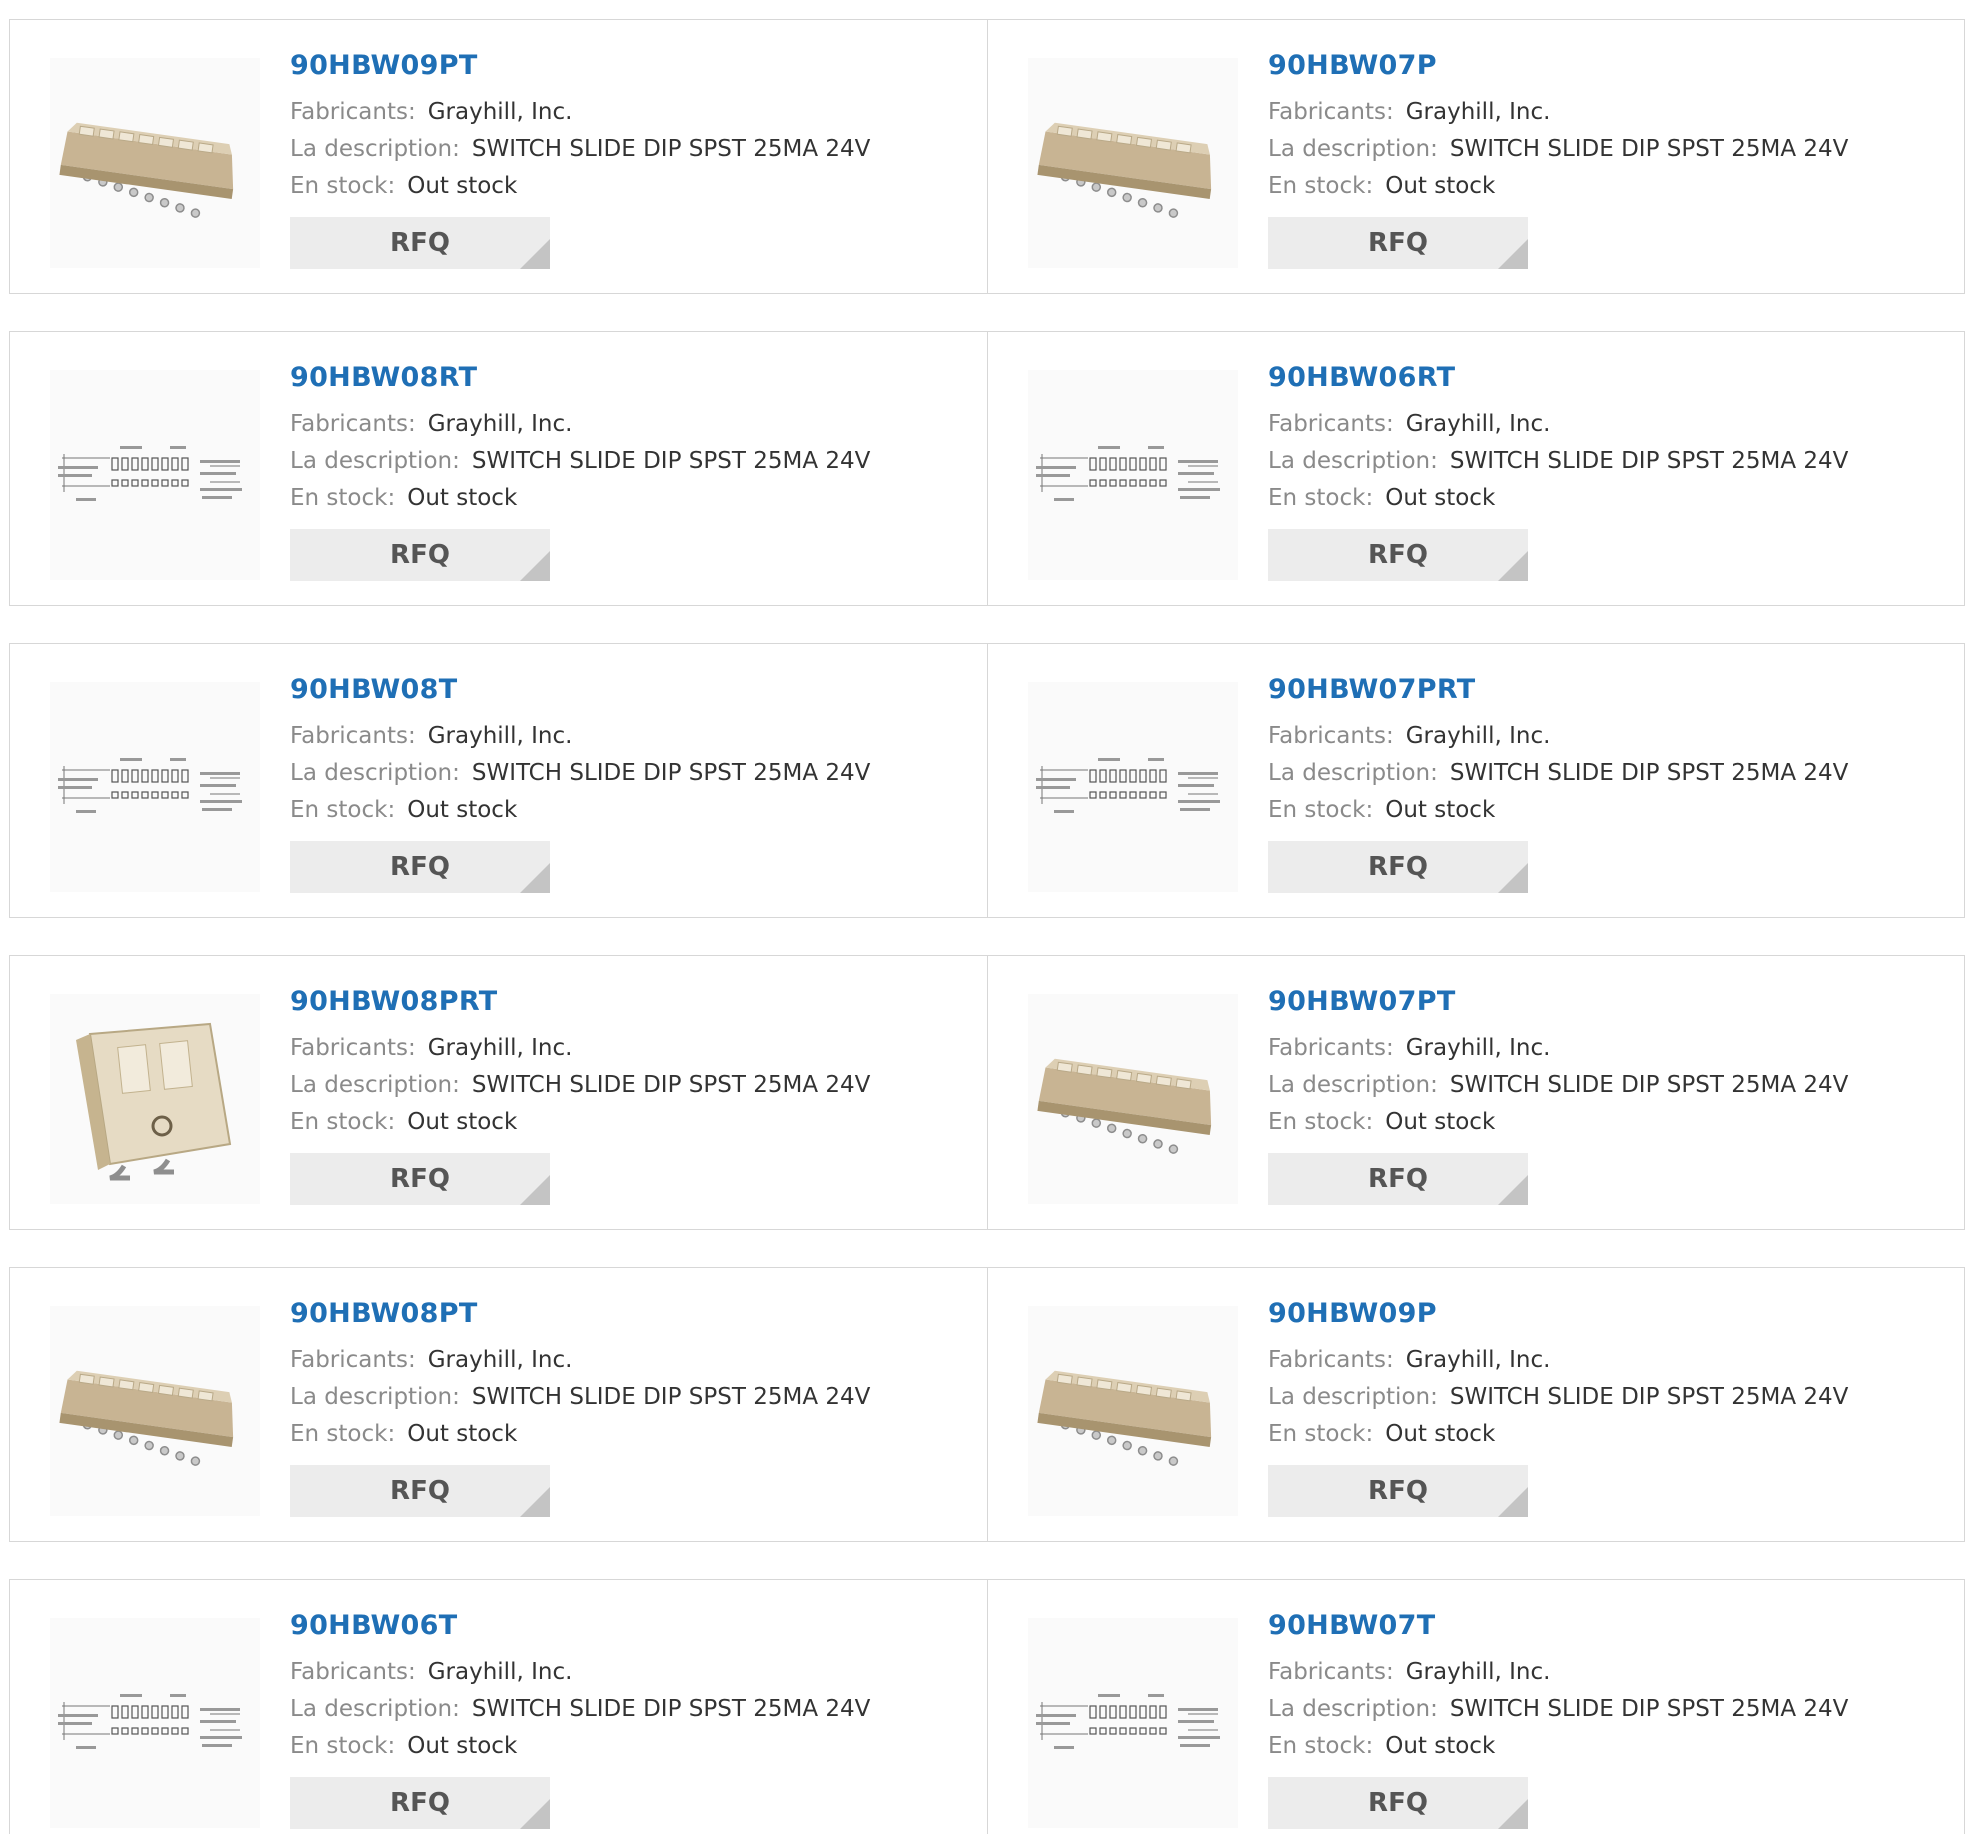  What do you see at coordinates (580, 1314) in the screenshot?
I see `part-number-link: 90HBW08PT` at bounding box center [580, 1314].